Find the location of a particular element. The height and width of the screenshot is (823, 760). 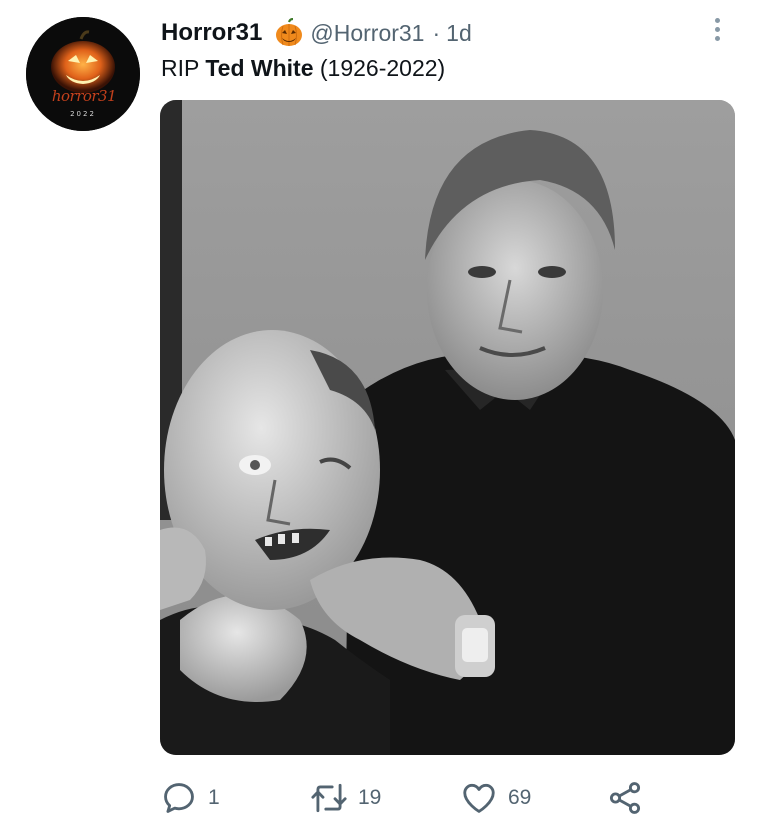

retweet-button: 19 is located at coordinates (345, 798).